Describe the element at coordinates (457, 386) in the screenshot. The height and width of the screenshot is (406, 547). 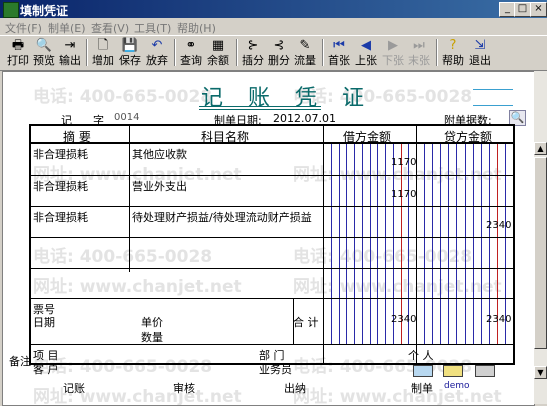
I see `preparer-name: demo` at that location.